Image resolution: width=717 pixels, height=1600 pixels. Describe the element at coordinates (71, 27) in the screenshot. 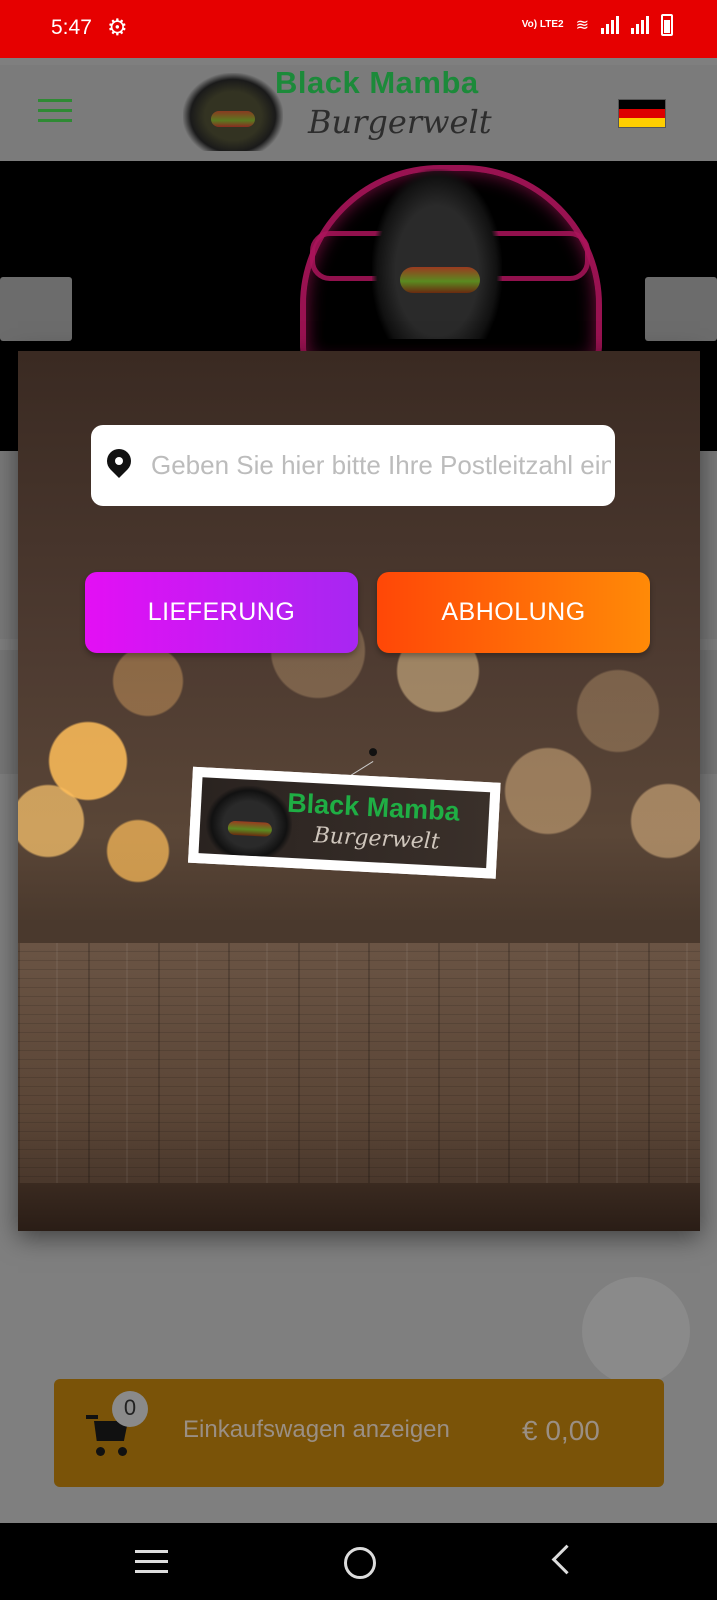

I see `status-time: 5:47` at that location.